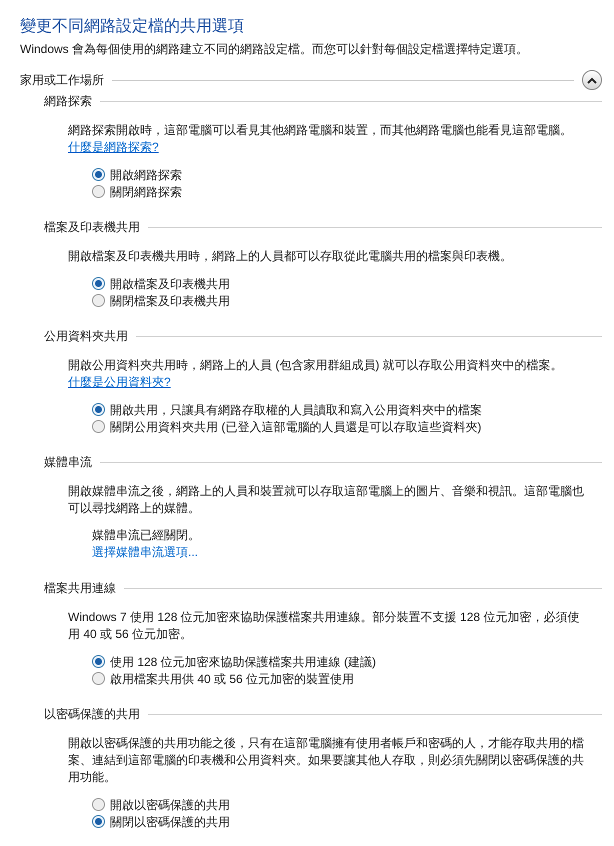 Image resolution: width=614 pixels, height=846 pixels. Describe the element at coordinates (316, 374) in the screenshot. I see `section-description: 開啟公用資料夾共用時，網路上的人員 (包含家用群組成員) 就可以存取公用資料夾中的檔案。 什麼是公用資料夾?` at that location.